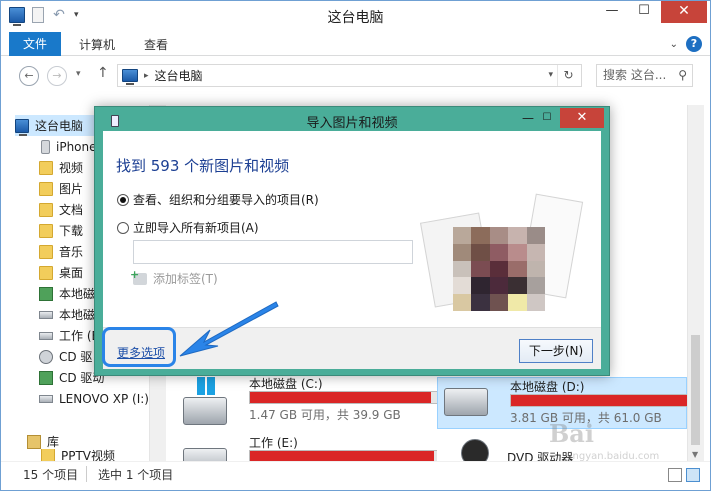  Describe the element at coordinates (612, 12) in the screenshot. I see `minimize-button: —` at that location.